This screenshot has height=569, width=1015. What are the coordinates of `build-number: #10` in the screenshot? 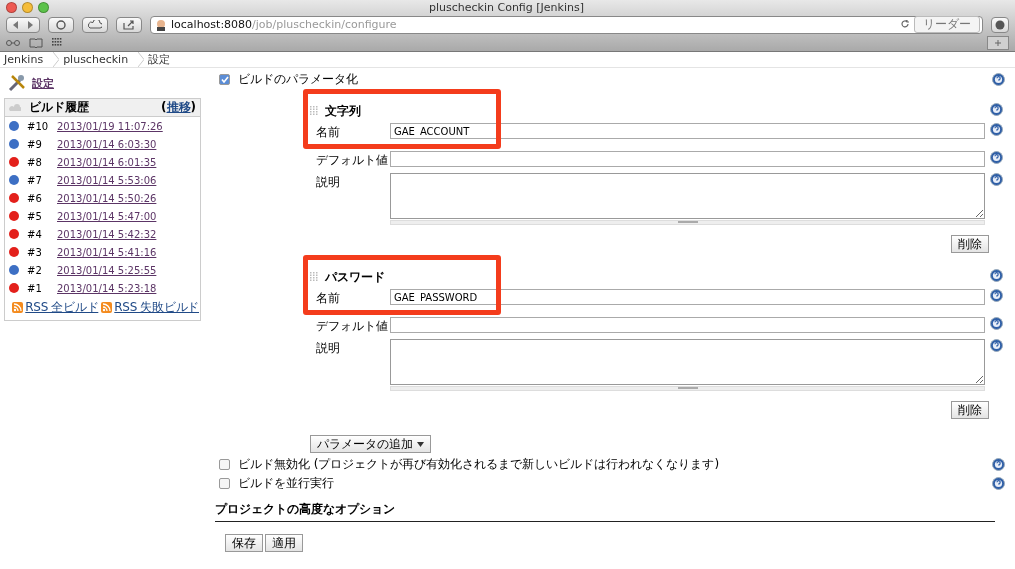 It's located at (38, 126).